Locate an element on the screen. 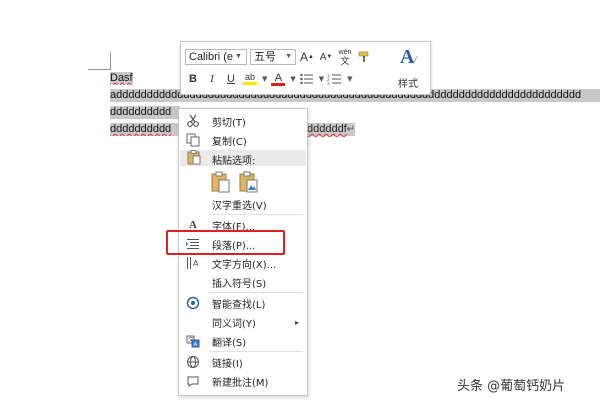  font-name-select: Calibri (е ▼ is located at coordinates (216, 57).